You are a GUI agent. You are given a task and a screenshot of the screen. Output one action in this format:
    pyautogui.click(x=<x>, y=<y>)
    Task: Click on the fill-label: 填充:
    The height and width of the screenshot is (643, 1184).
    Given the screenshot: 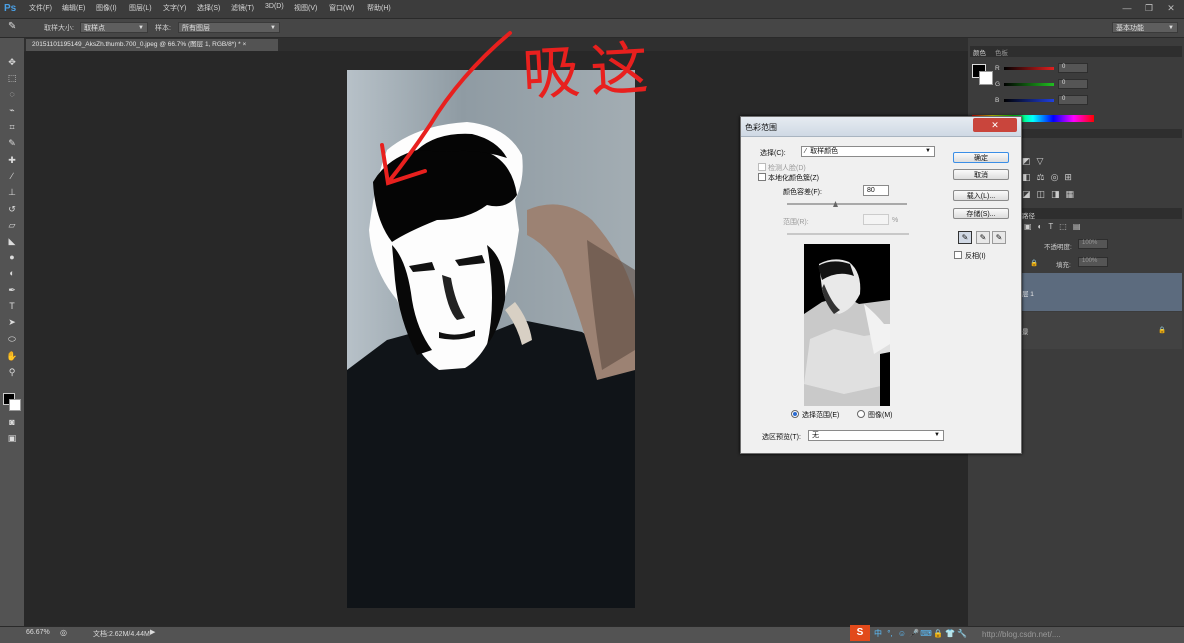 What is the action you would take?
    pyautogui.click(x=1063, y=265)
    